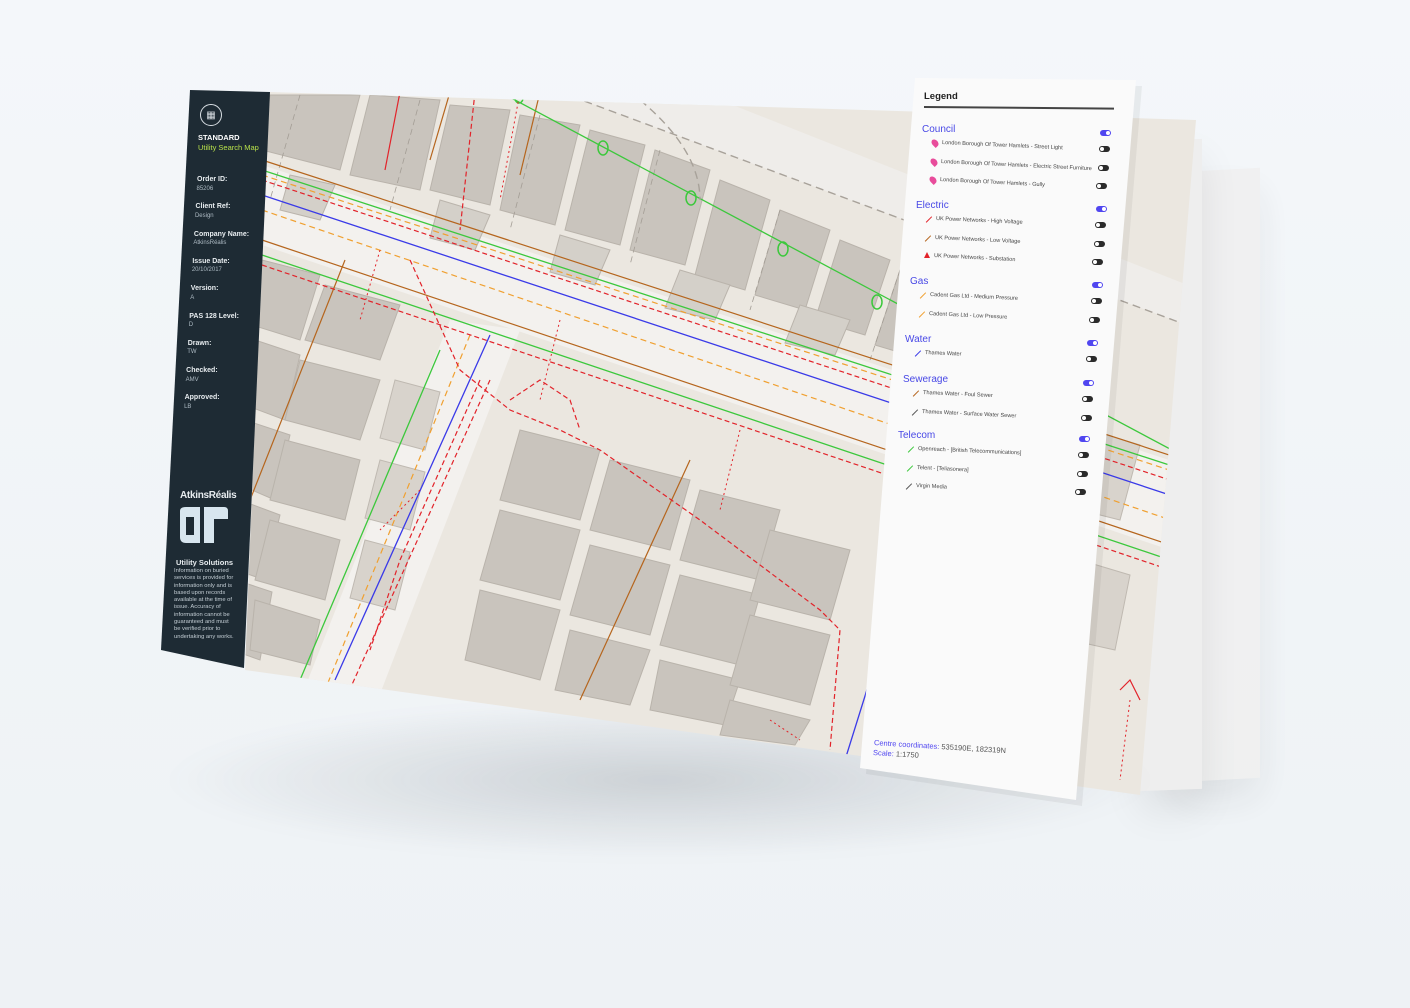  What do you see at coordinates (192, 379) in the screenshot?
I see `sidebar-field-value: AMV` at bounding box center [192, 379].